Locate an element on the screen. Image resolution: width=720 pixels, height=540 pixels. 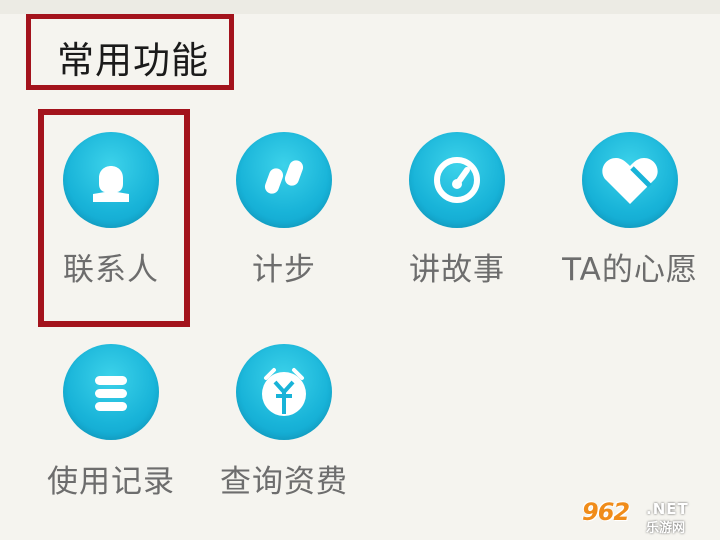
section-title-text: 常用功能 is located at coordinates (133, 60).